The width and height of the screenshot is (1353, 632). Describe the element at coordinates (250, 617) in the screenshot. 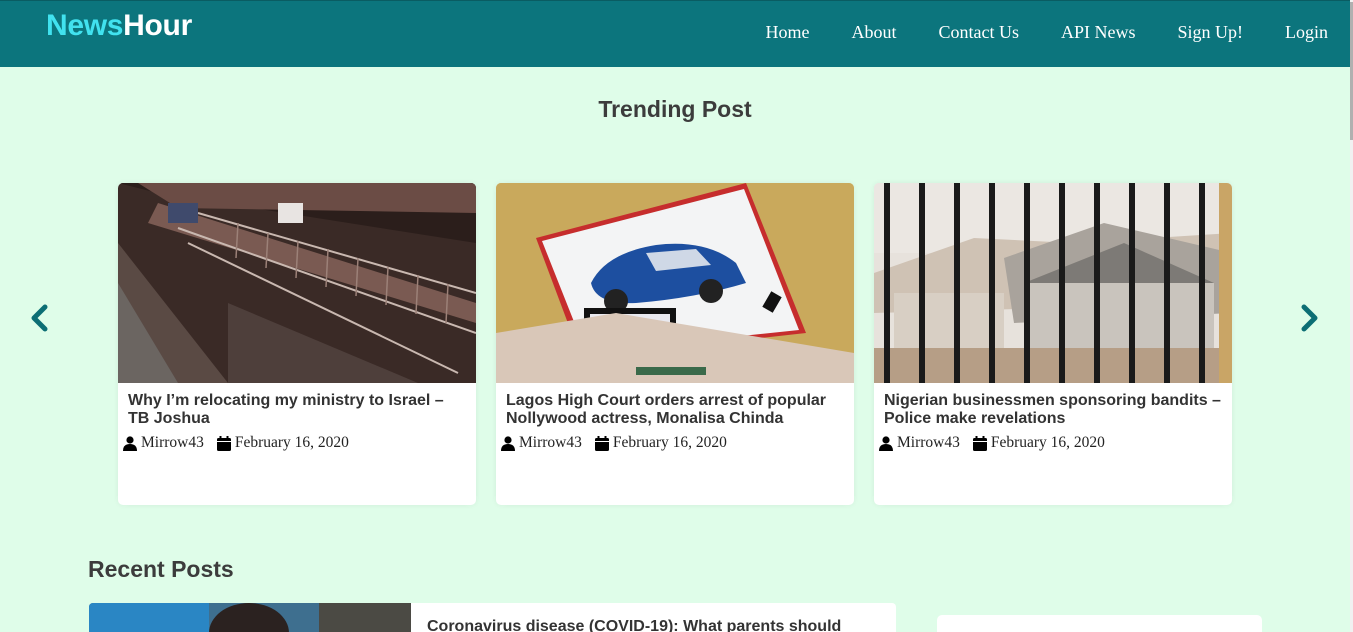

I see `recent-post-photo` at that location.